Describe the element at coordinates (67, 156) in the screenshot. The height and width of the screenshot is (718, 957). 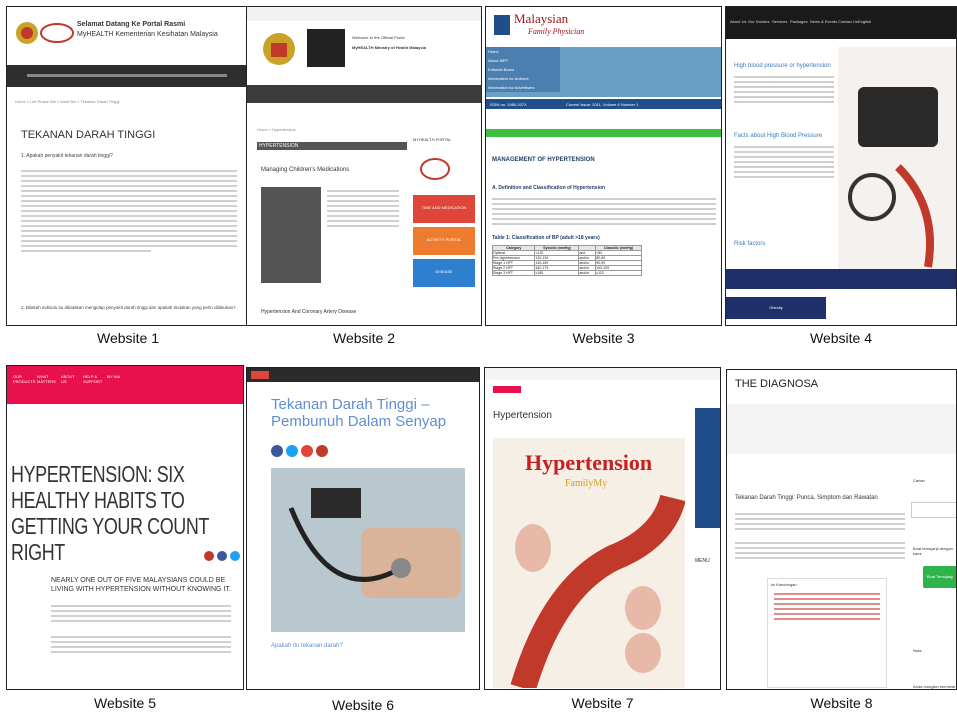
I see `site1-question-1: 1. Apakah penyakit tekanan darah tinggi?` at that location.